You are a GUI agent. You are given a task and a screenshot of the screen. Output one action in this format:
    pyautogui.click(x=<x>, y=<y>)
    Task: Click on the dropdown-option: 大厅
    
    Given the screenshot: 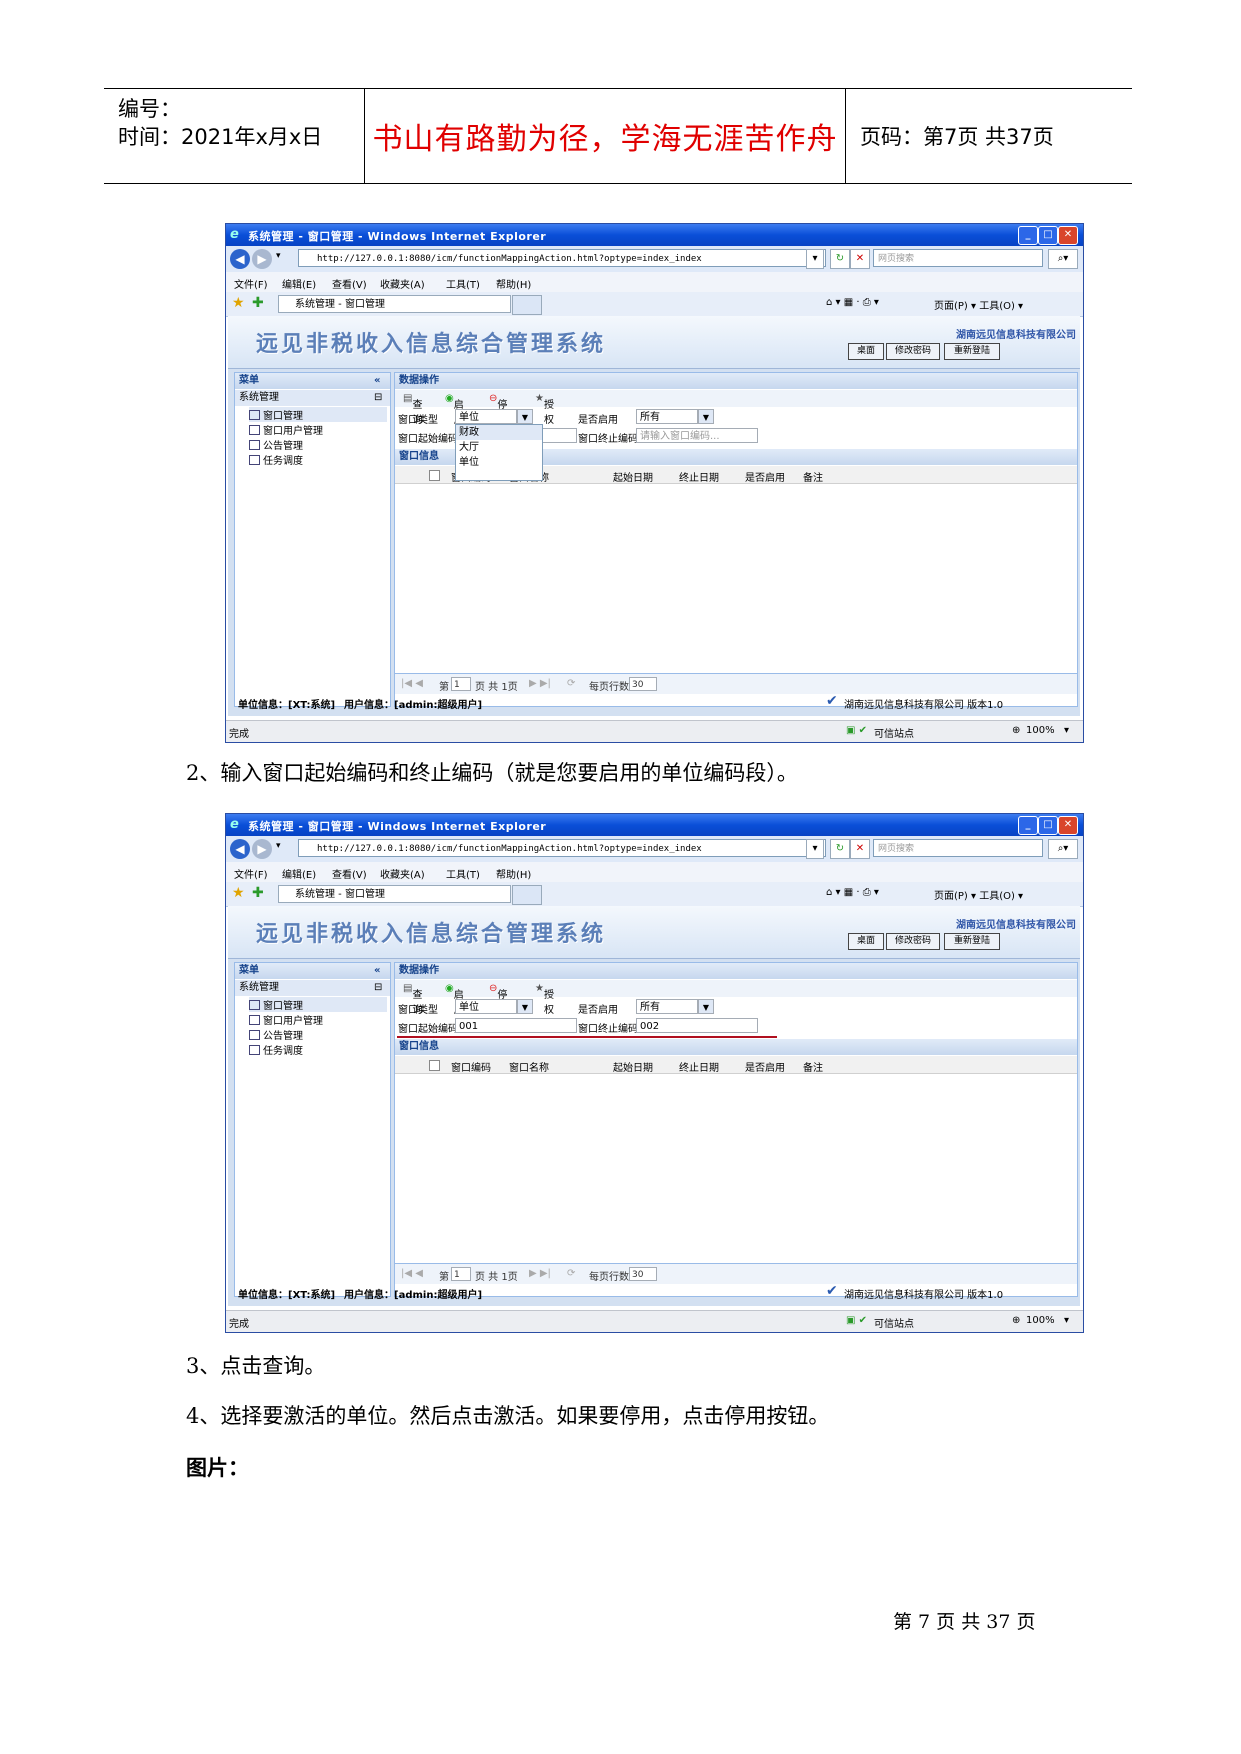 What is the action you would take?
    pyautogui.click(x=499, y=447)
    